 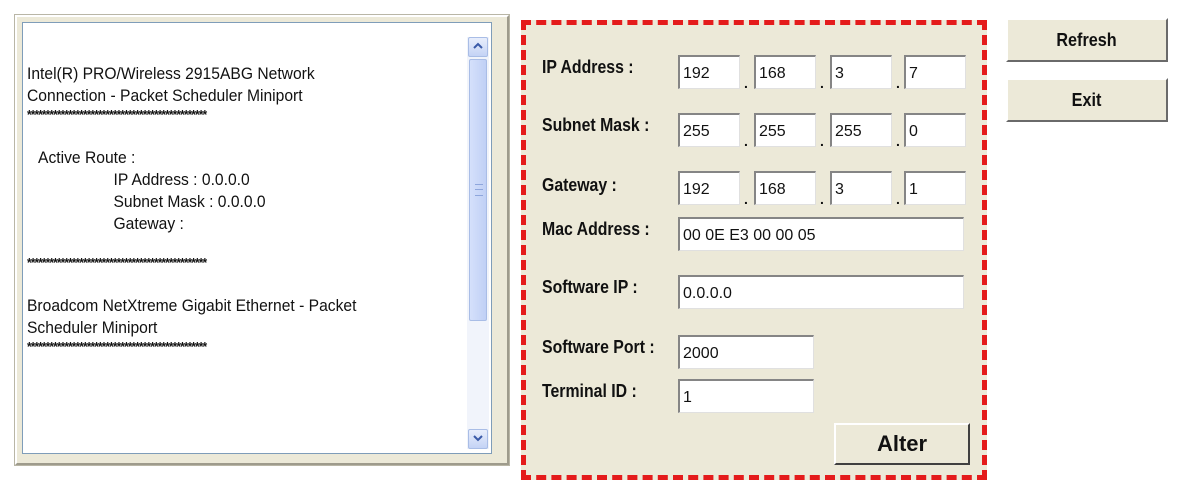 What do you see at coordinates (171, 73) in the screenshot?
I see `output-line: Intel(R) PRO/Wireless 2915ABG Network` at bounding box center [171, 73].